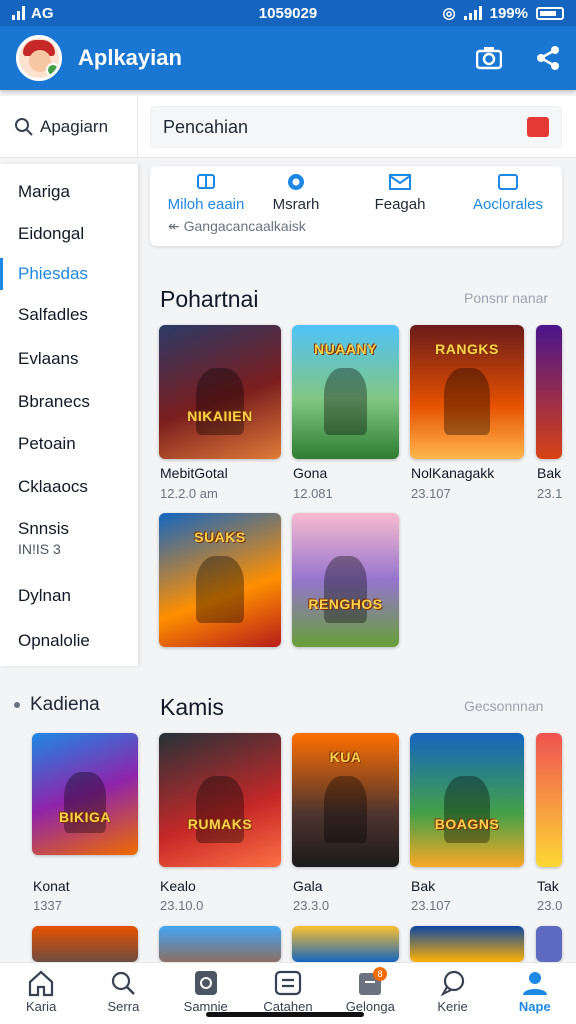  I want to click on window-icon, so click(508, 182).